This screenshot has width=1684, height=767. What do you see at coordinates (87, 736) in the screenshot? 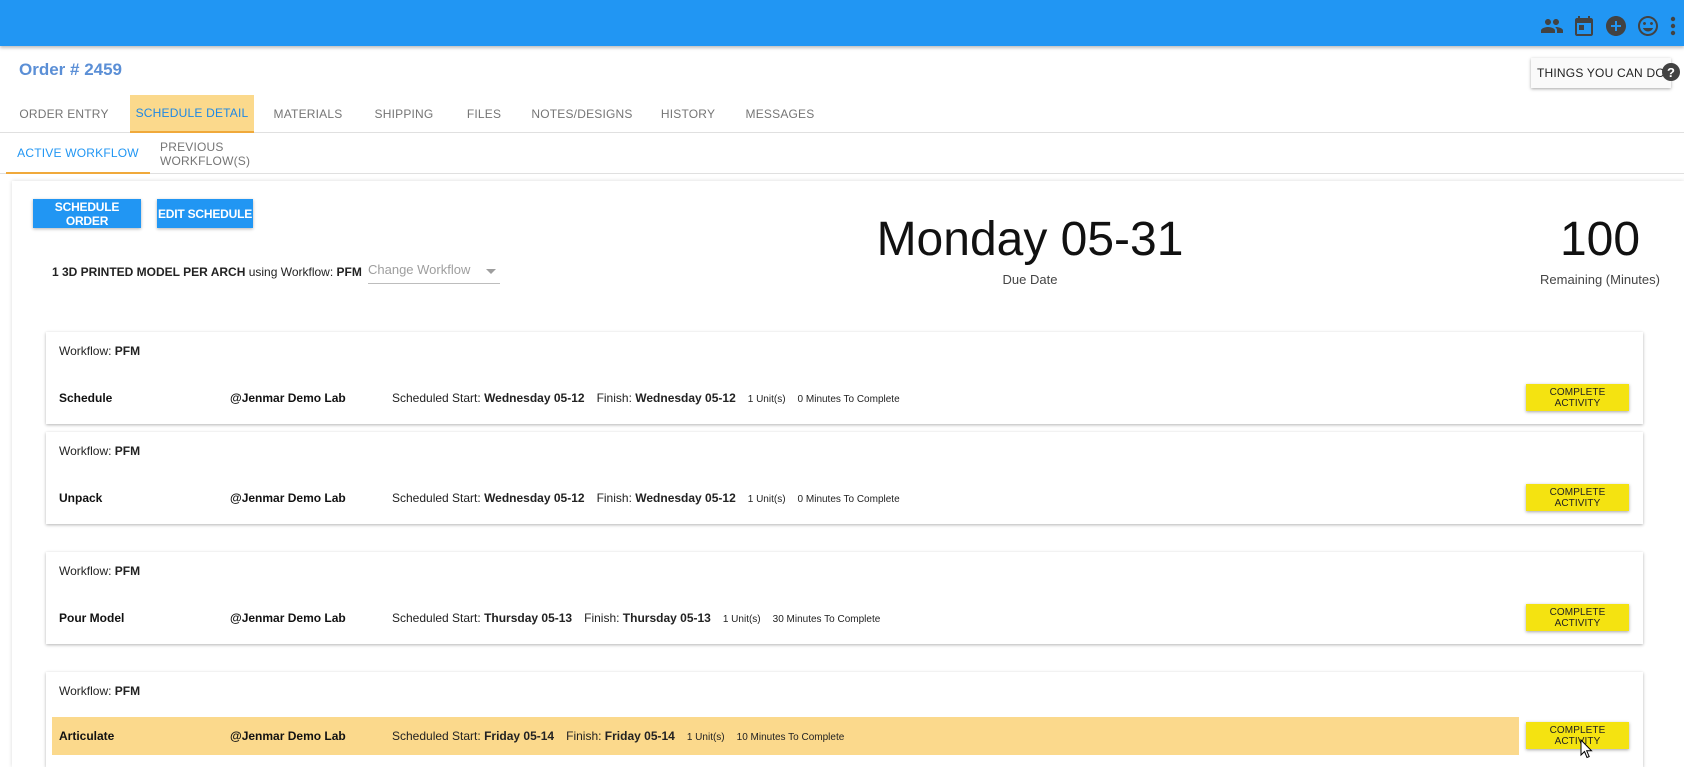
I see `activity-name: Articulate` at bounding box center [87, 736].